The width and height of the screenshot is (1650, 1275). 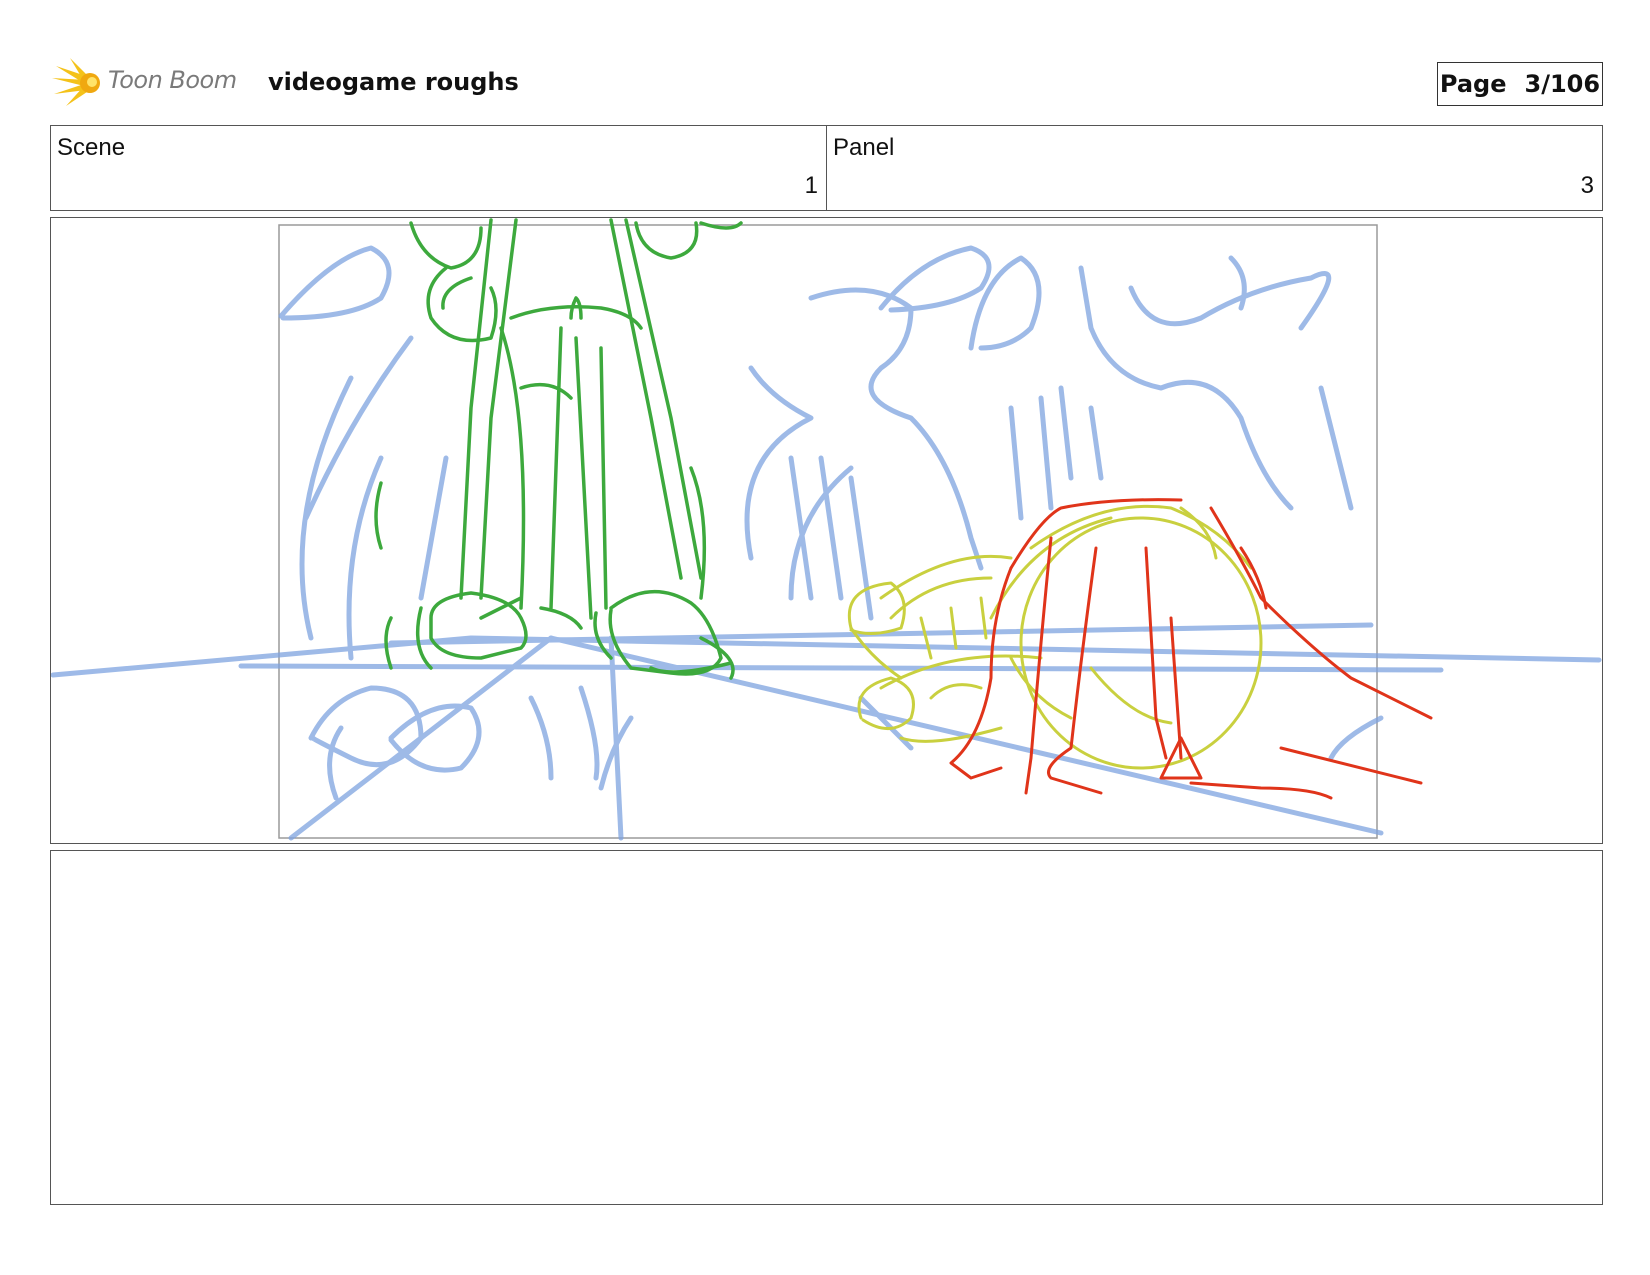 What do you see at coordinates (1473, 84) in the screenshot?
I see `page-label: Page` at bounding box center [1473, 84].